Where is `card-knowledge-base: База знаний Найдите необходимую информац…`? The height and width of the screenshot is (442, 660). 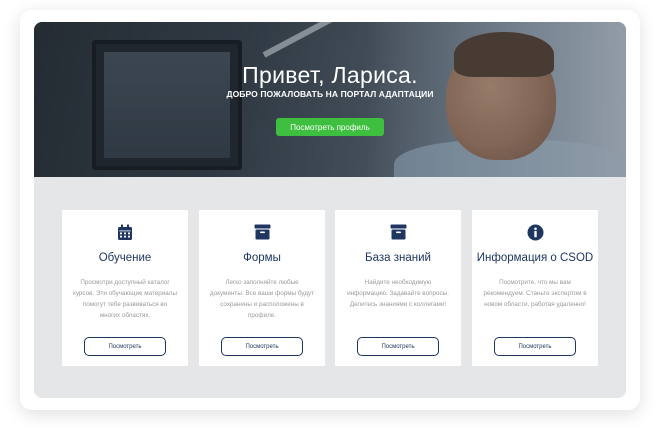
card-knowledge-base: База знаний Найдите необходимую информац… is located at coordinates (398, 288).